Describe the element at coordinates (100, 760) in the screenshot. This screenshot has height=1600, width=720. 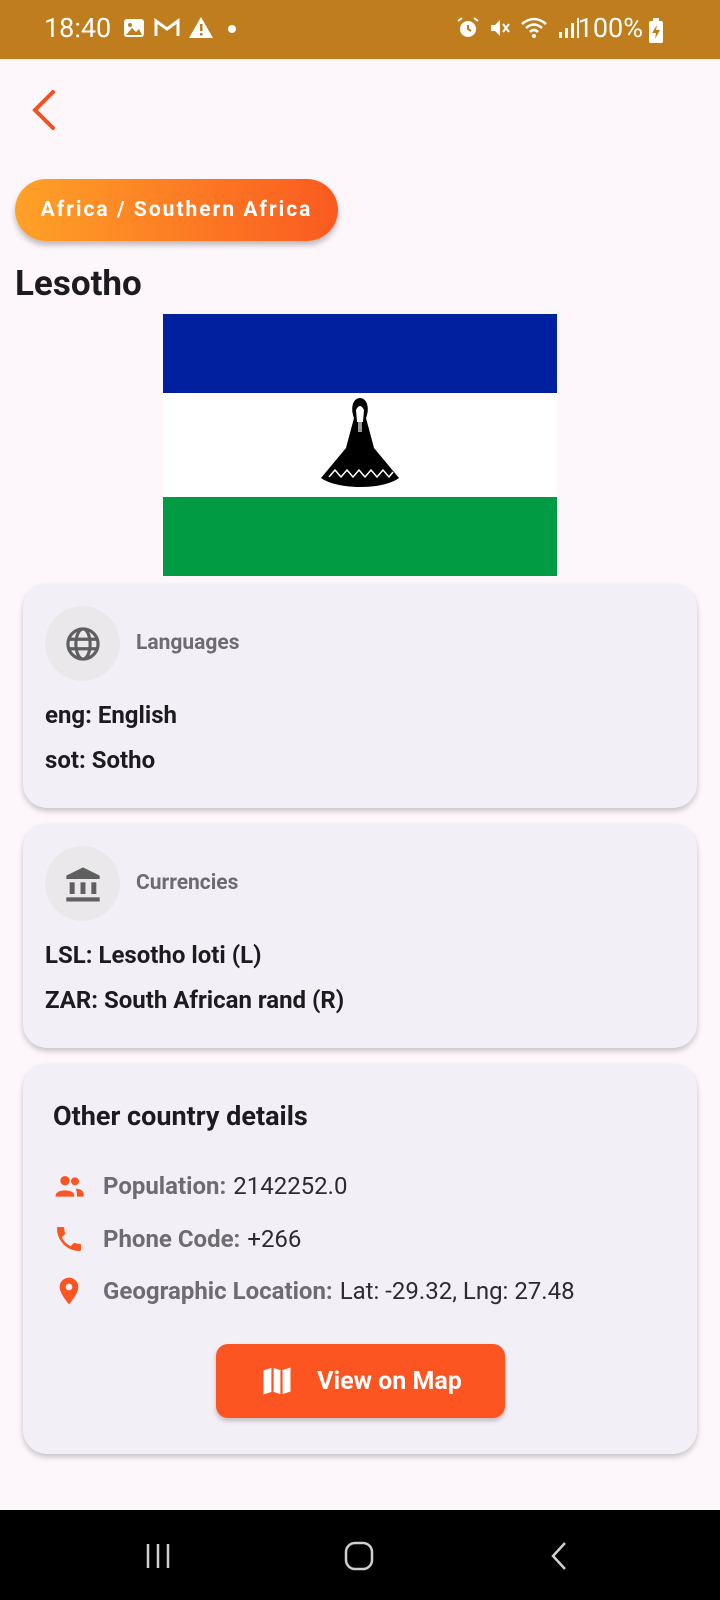
I see `language-item: sot: Sotho` at that location.